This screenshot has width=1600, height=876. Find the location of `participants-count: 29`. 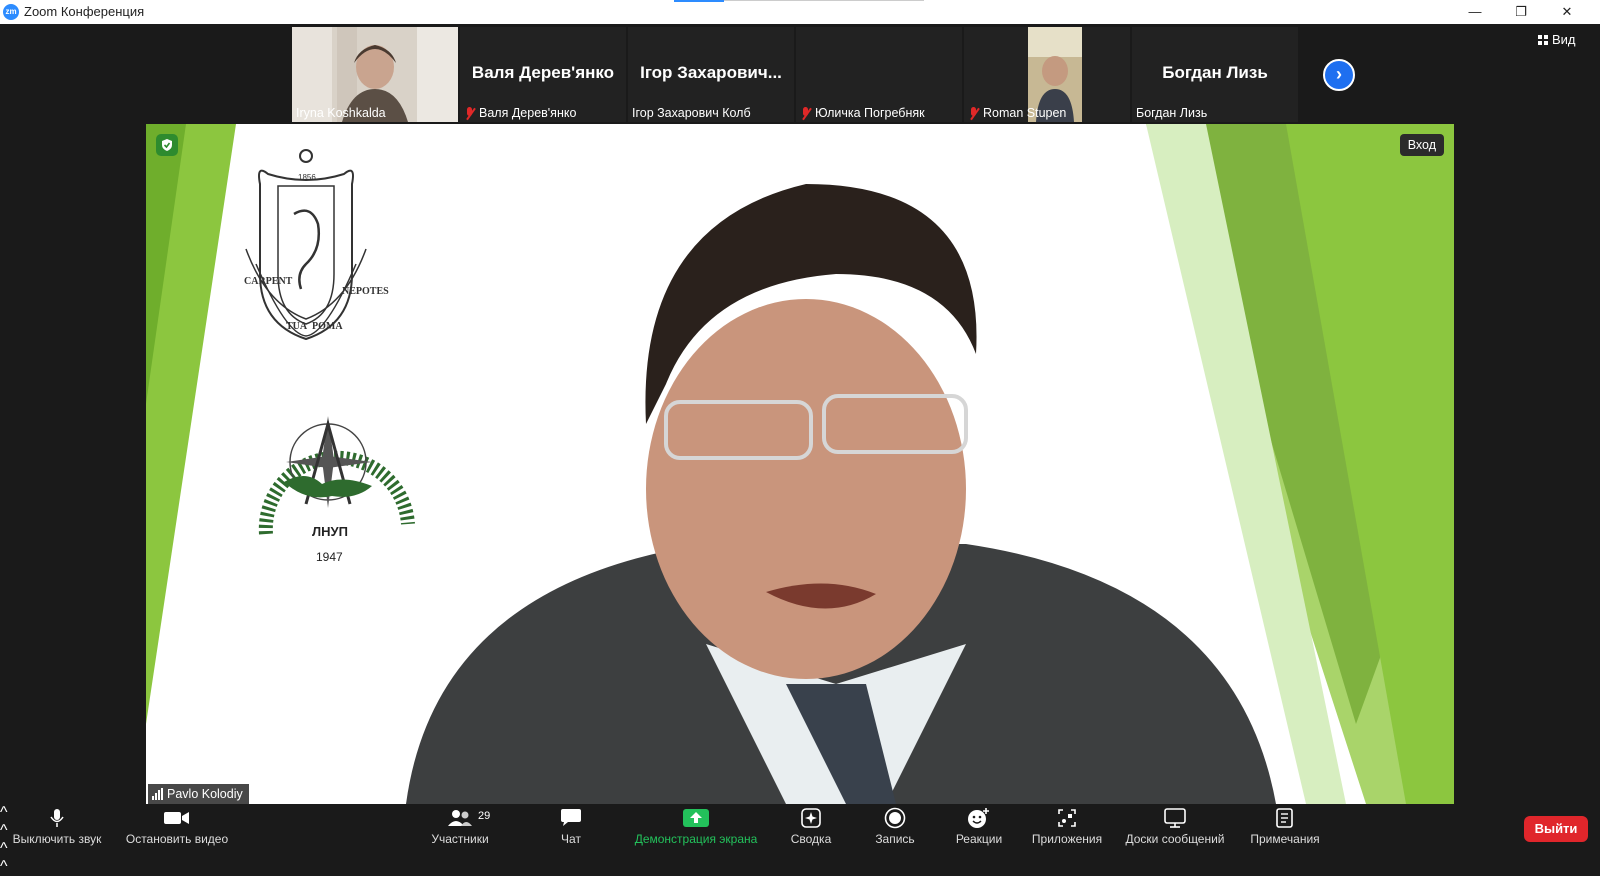

participants-count: 29 is located at coordinates (484, 816).